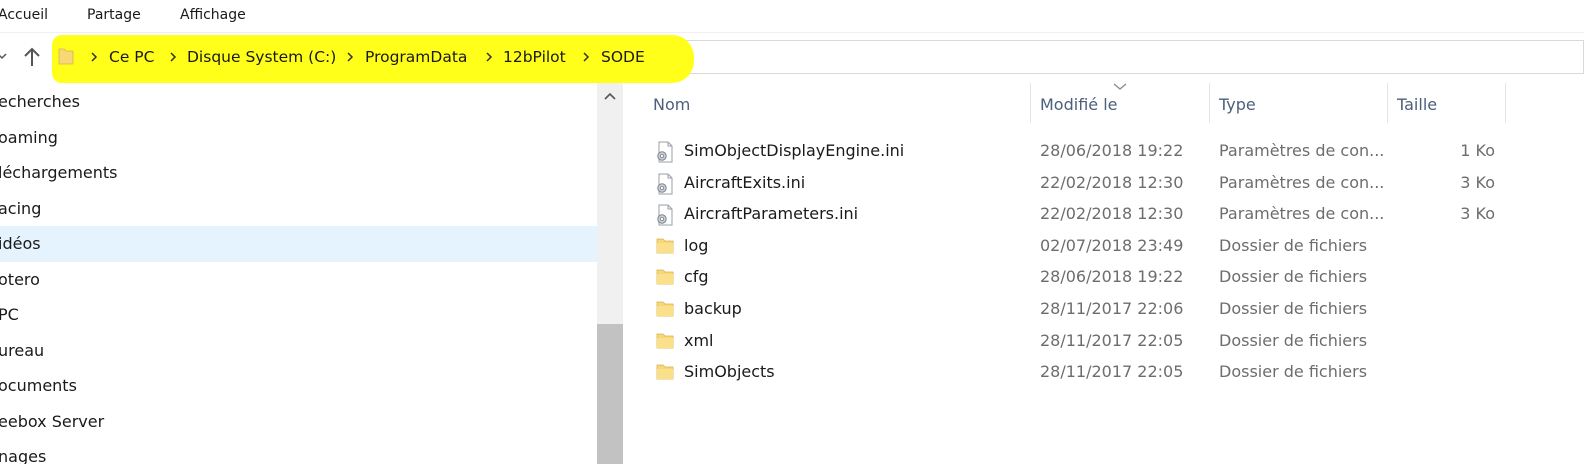 The height and width of the screenshot is (464, 1584). Describe the element at coordinates (771, 214) in the screenshot. I see `file-name: AircraftParameters.ini` at that location.